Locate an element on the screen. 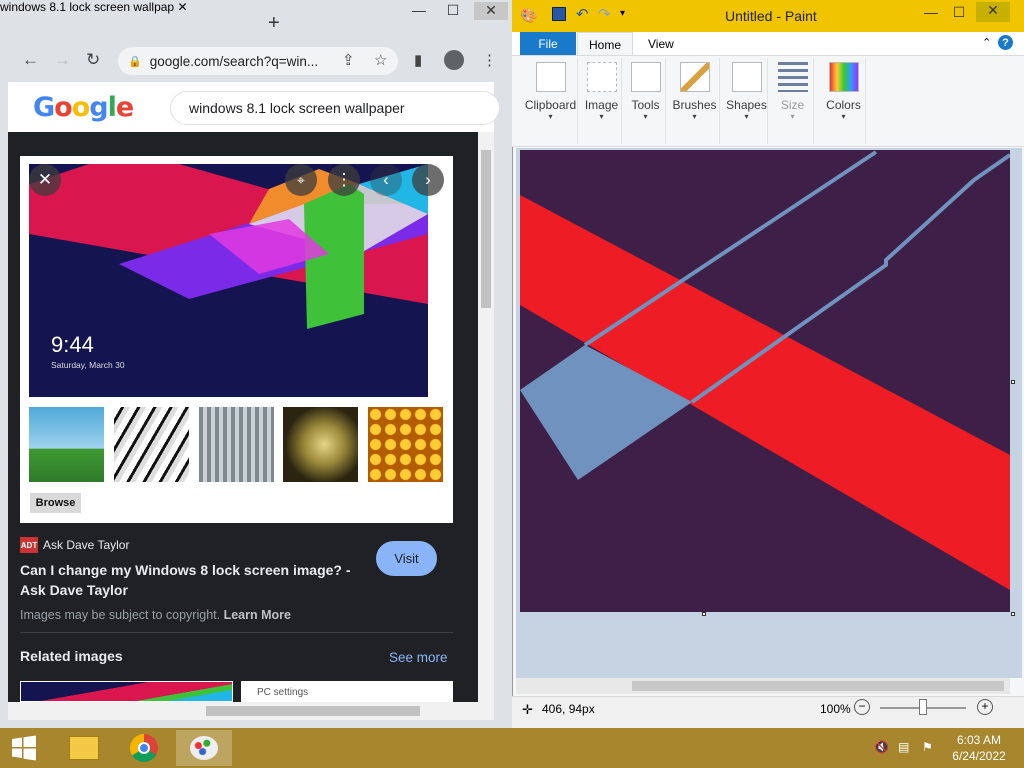 The height and width of the screenshot is (768, 1024). search-input: windows 8.1 lock screen wallpaper is located at coordinates (335, 108).